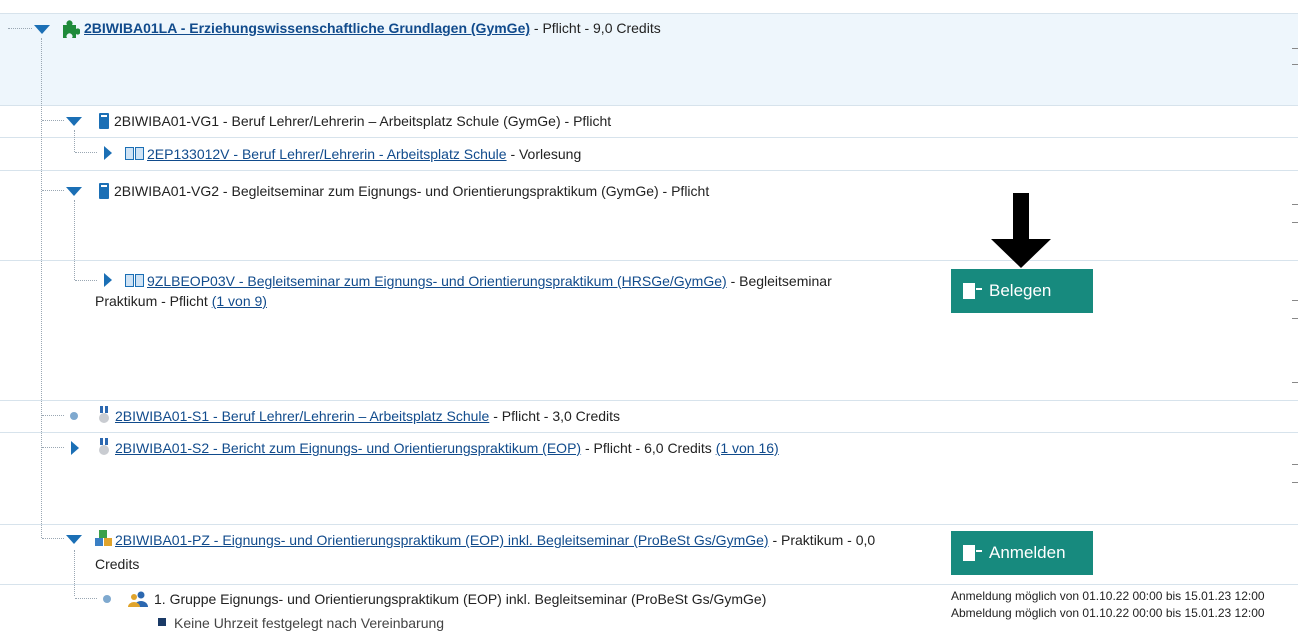 The height and width of the screenshot is (635, 1298). Describe the element at coordinates (74, 121) in the screenshot. I see `collapse-toggle-vg1` at that location.